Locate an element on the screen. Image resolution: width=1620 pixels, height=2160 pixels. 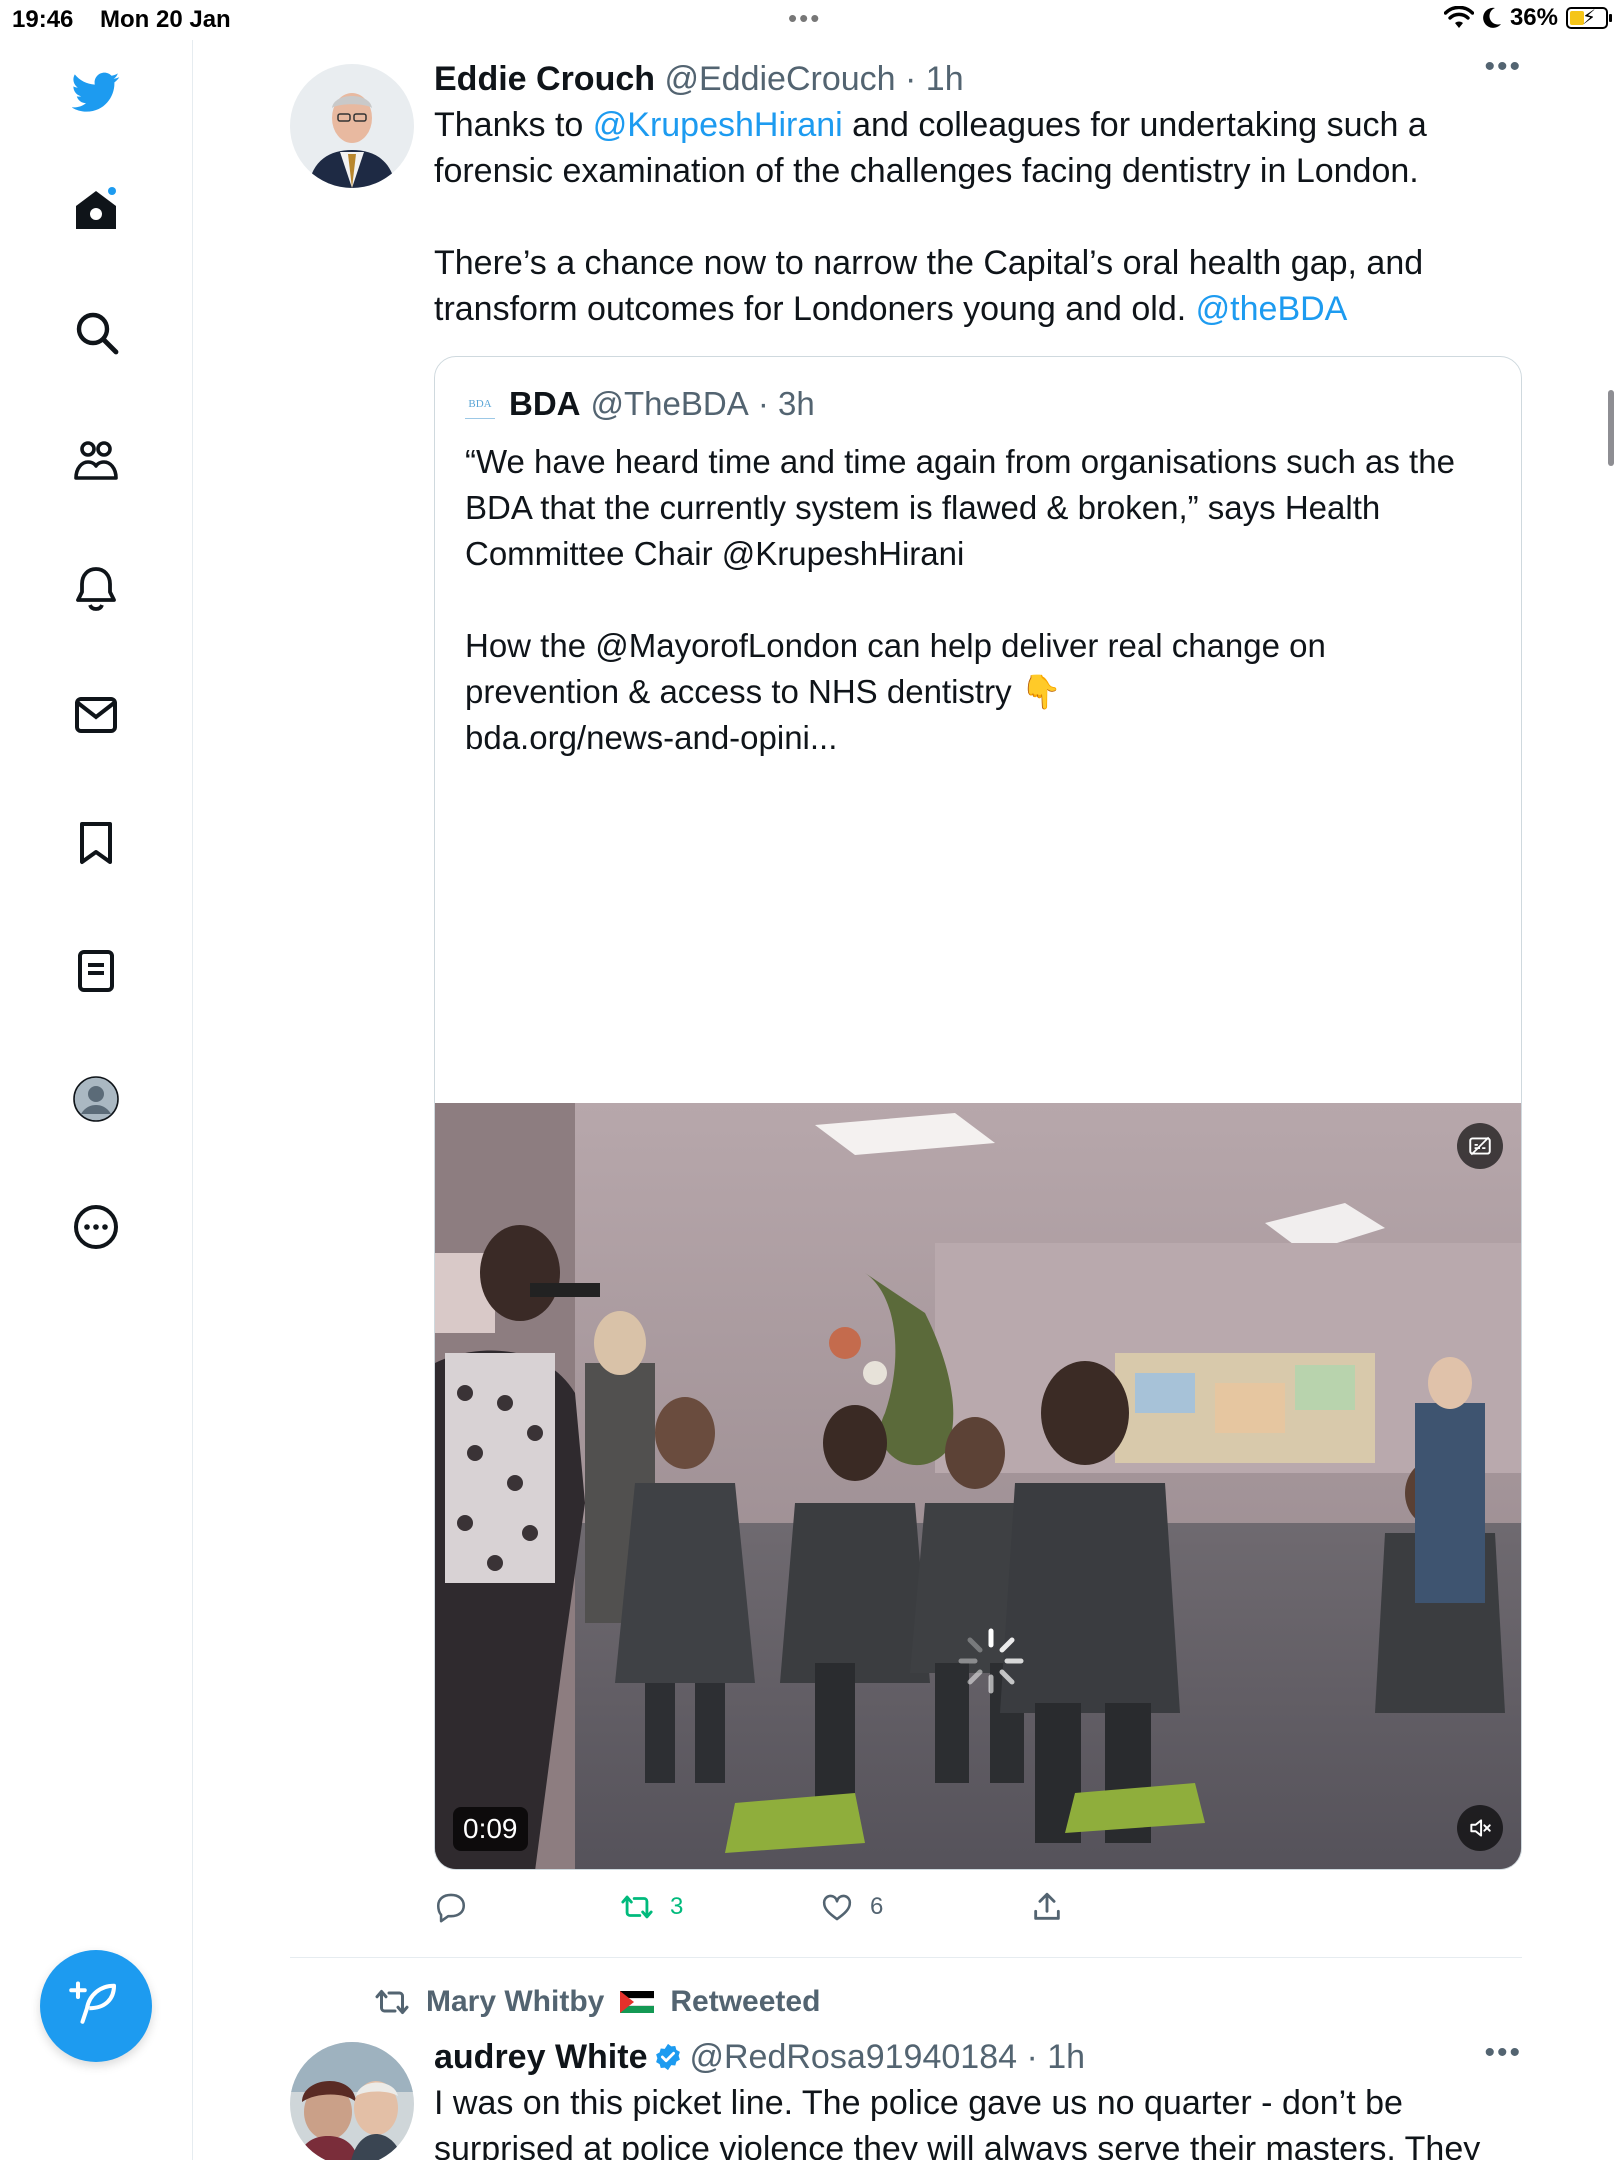
video-timer: 0:09 is located at coordinates (490, 1829).